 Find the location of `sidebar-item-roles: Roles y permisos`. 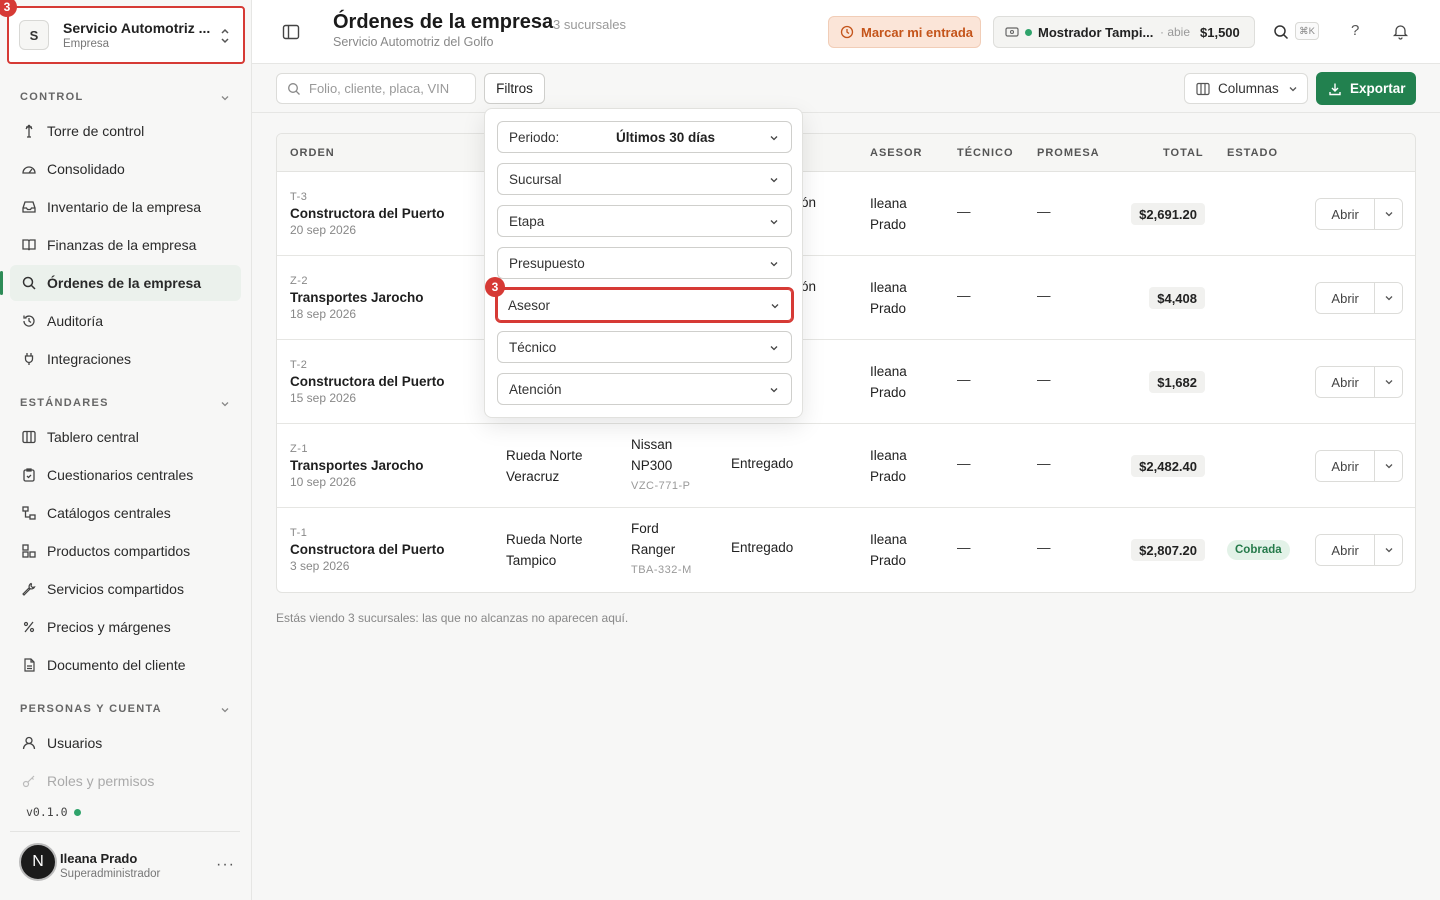

sidebar-item-roles: Roles y permisos is located at coordinates (125, 781).